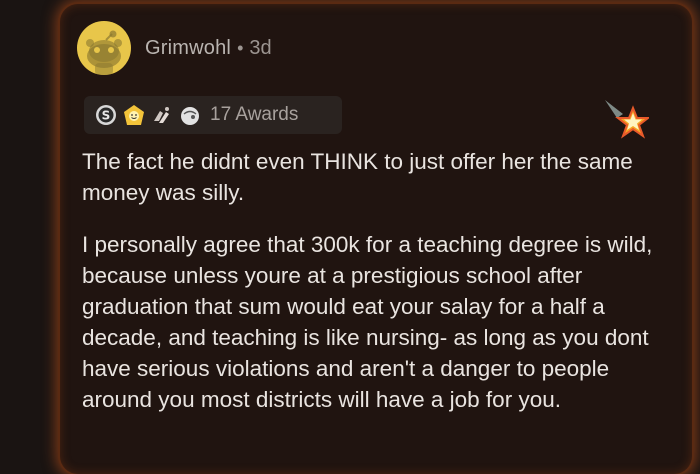  I want to click on hands-award-icon, so click(162, 115).